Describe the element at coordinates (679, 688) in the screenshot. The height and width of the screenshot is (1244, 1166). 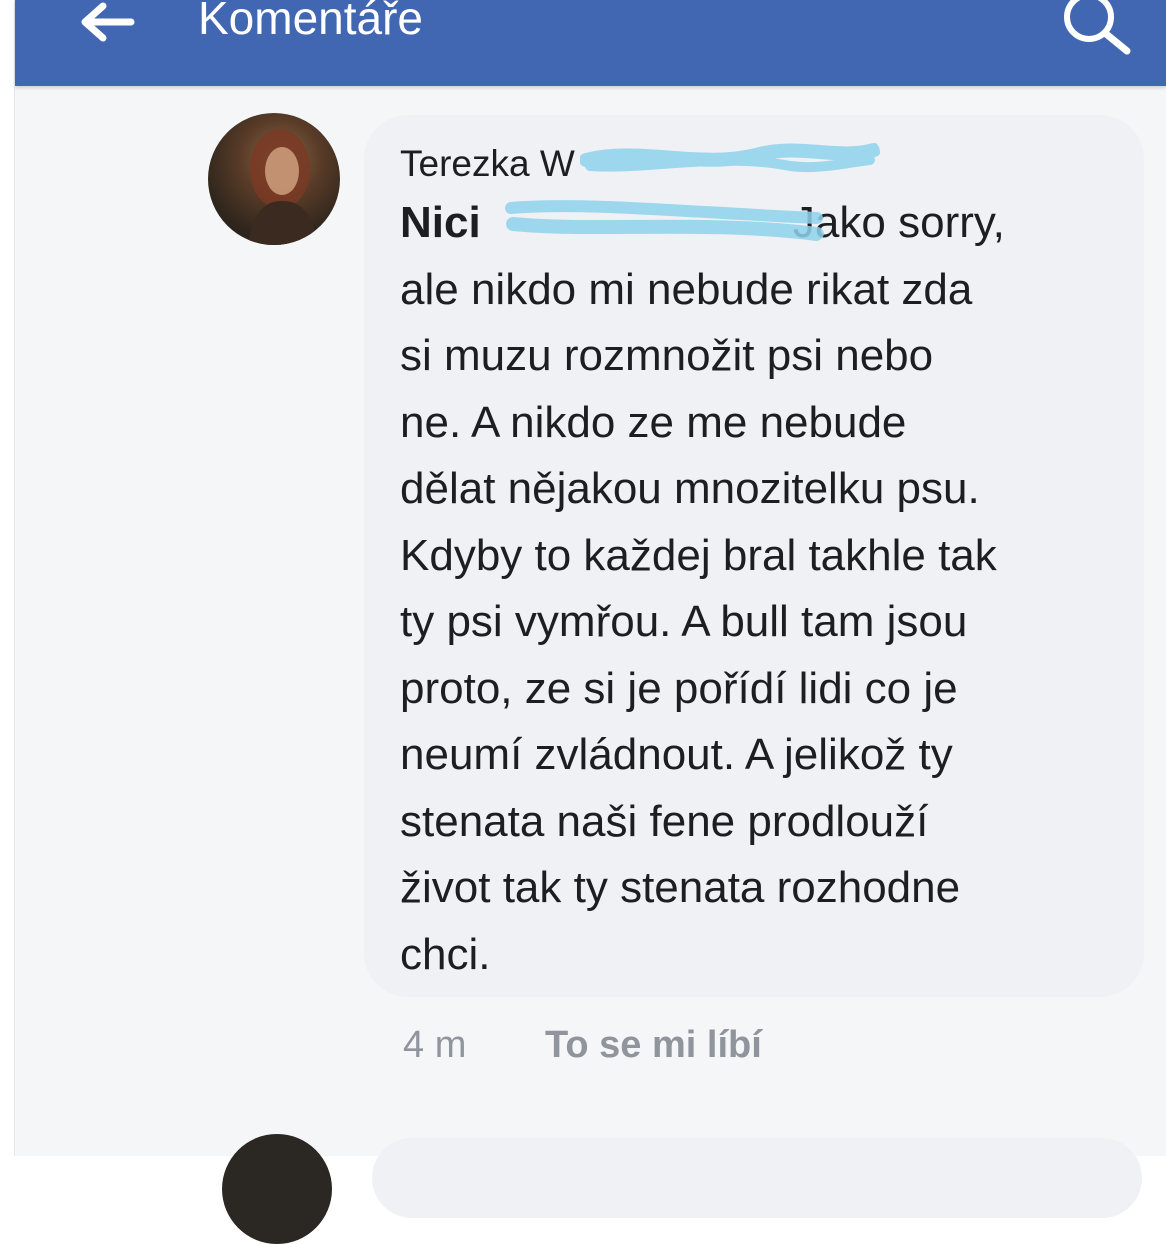
I see `comment-line: proto, ze si je pořídí lidi co je` at that location.